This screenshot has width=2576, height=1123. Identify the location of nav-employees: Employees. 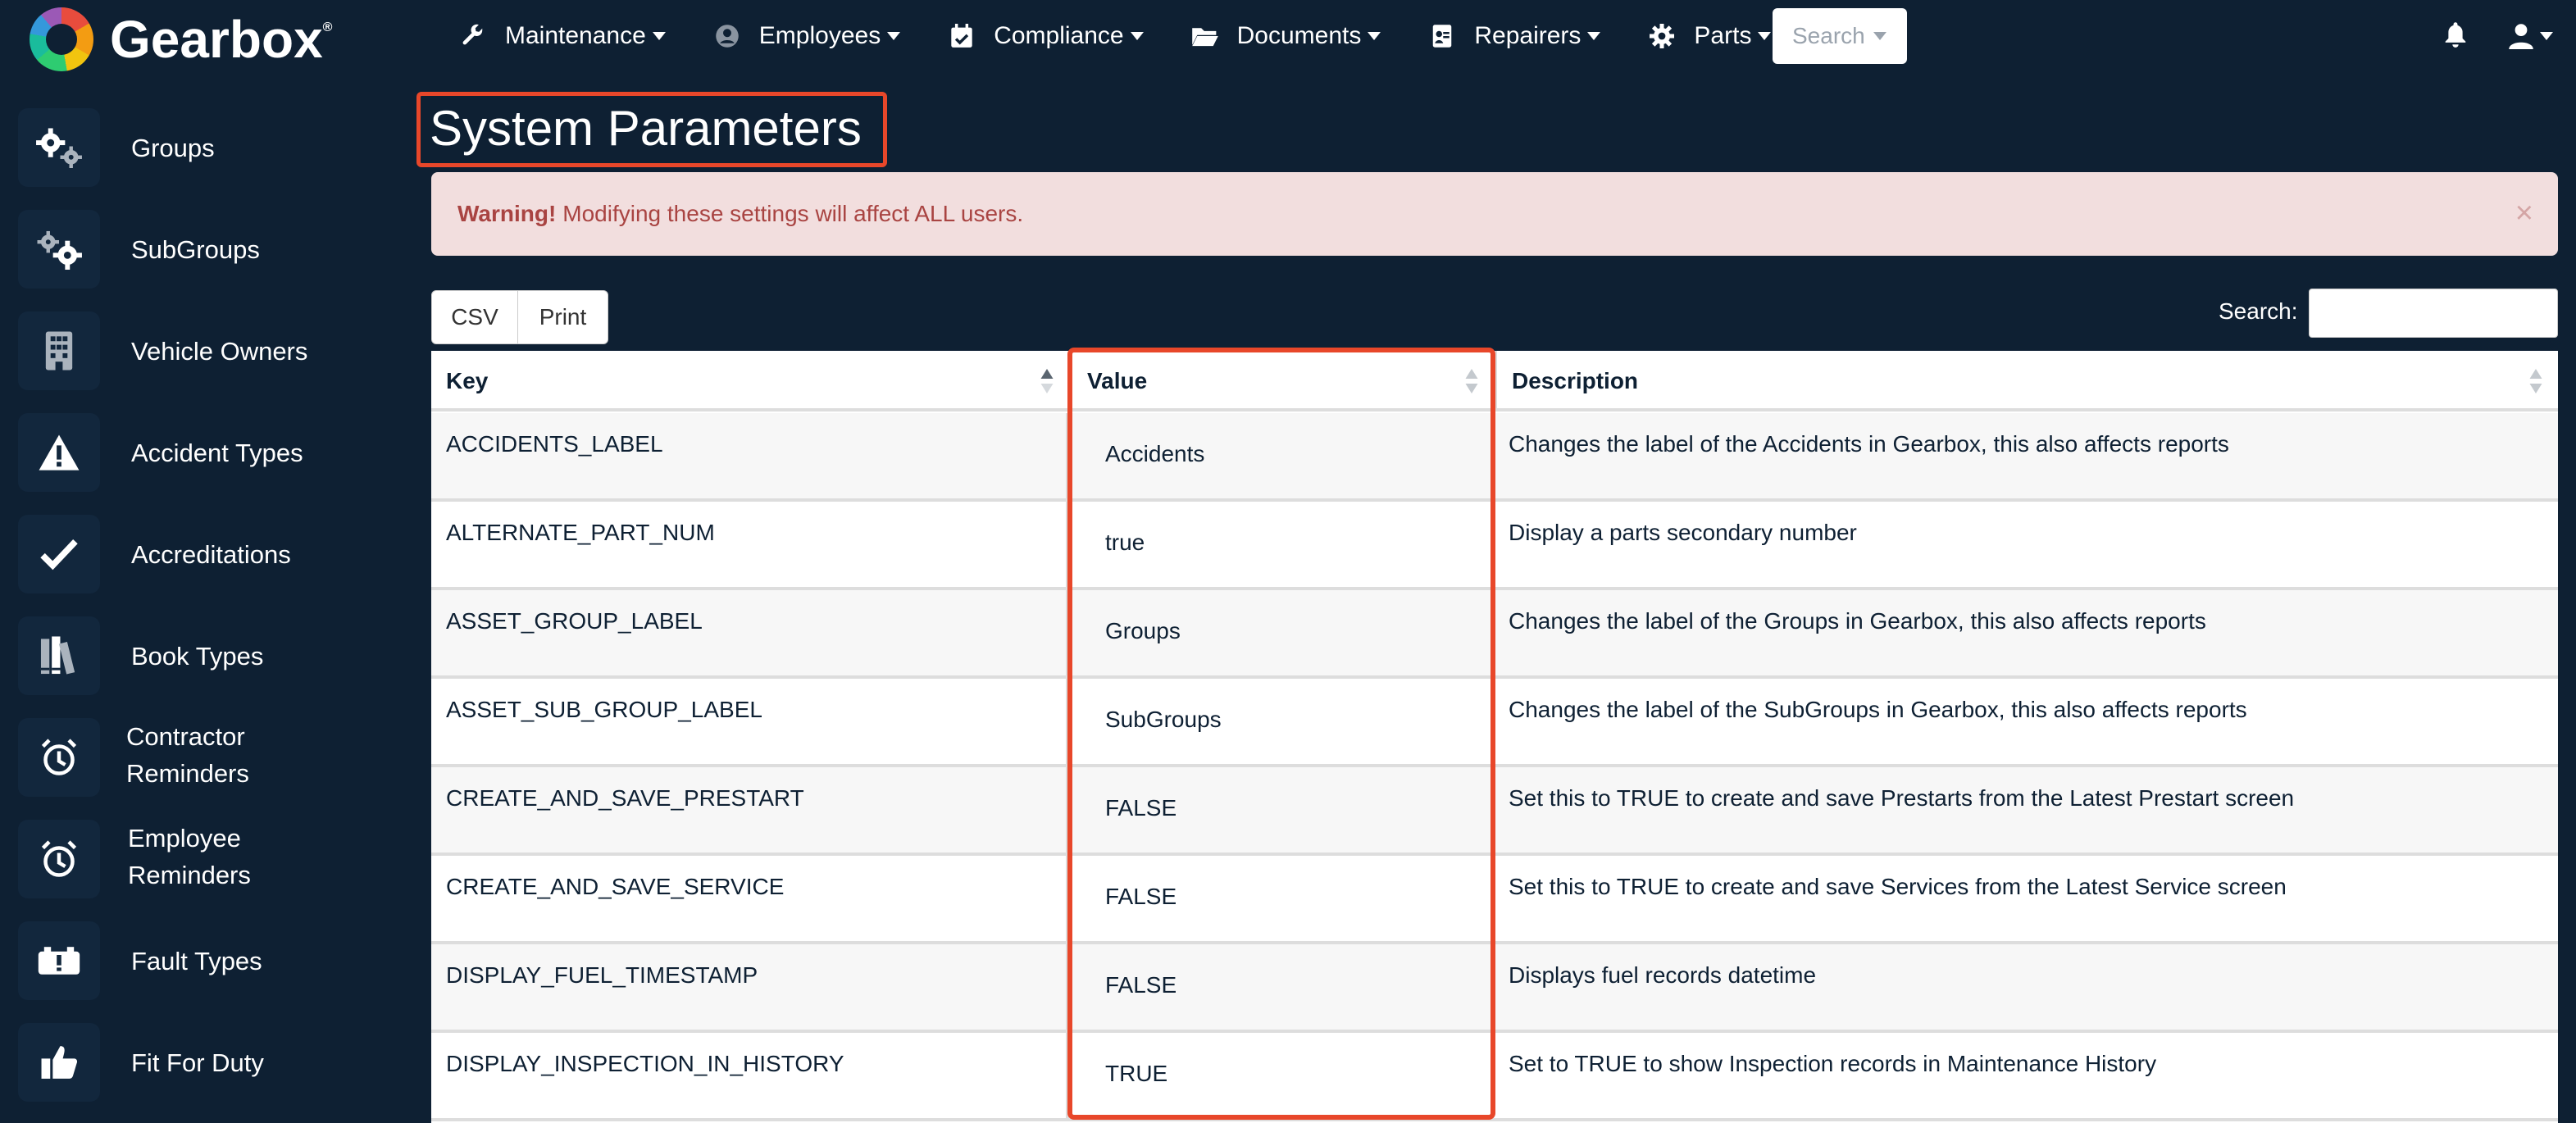
(807, 36).